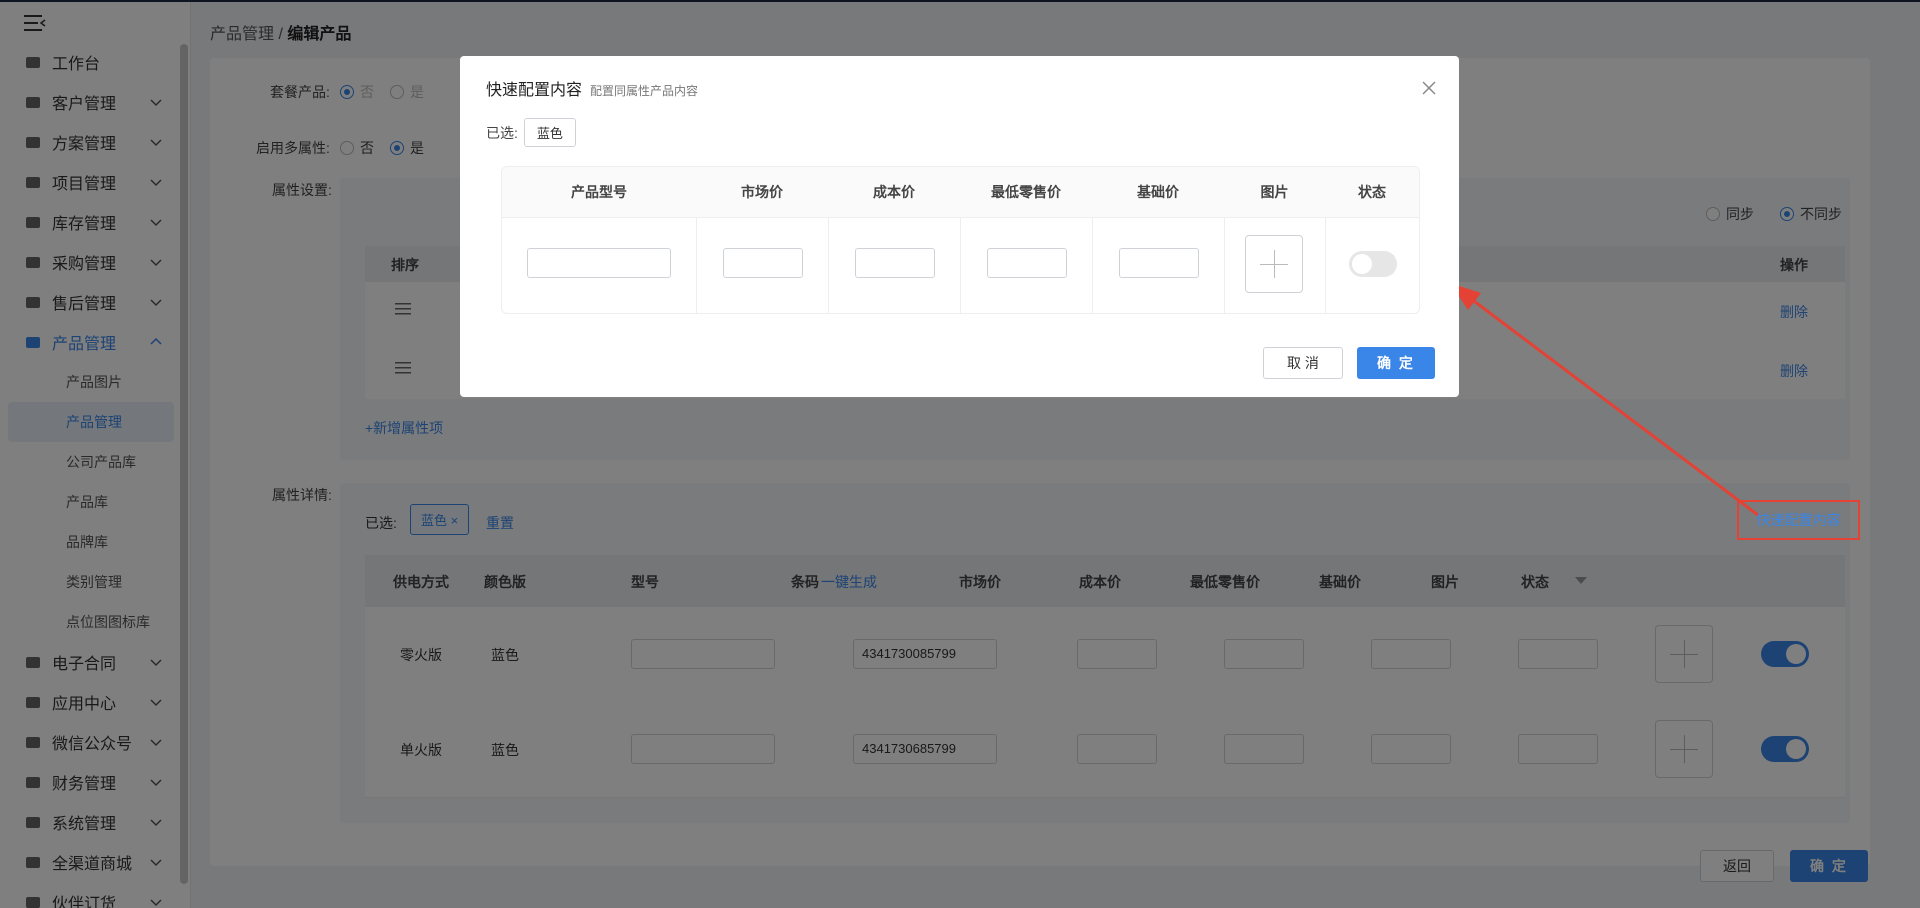 The height and width of the screenshot is (908, 1920). I want to click on dialog-title: 快速配置内容 配置同属性产品内容, so click(592, 90).